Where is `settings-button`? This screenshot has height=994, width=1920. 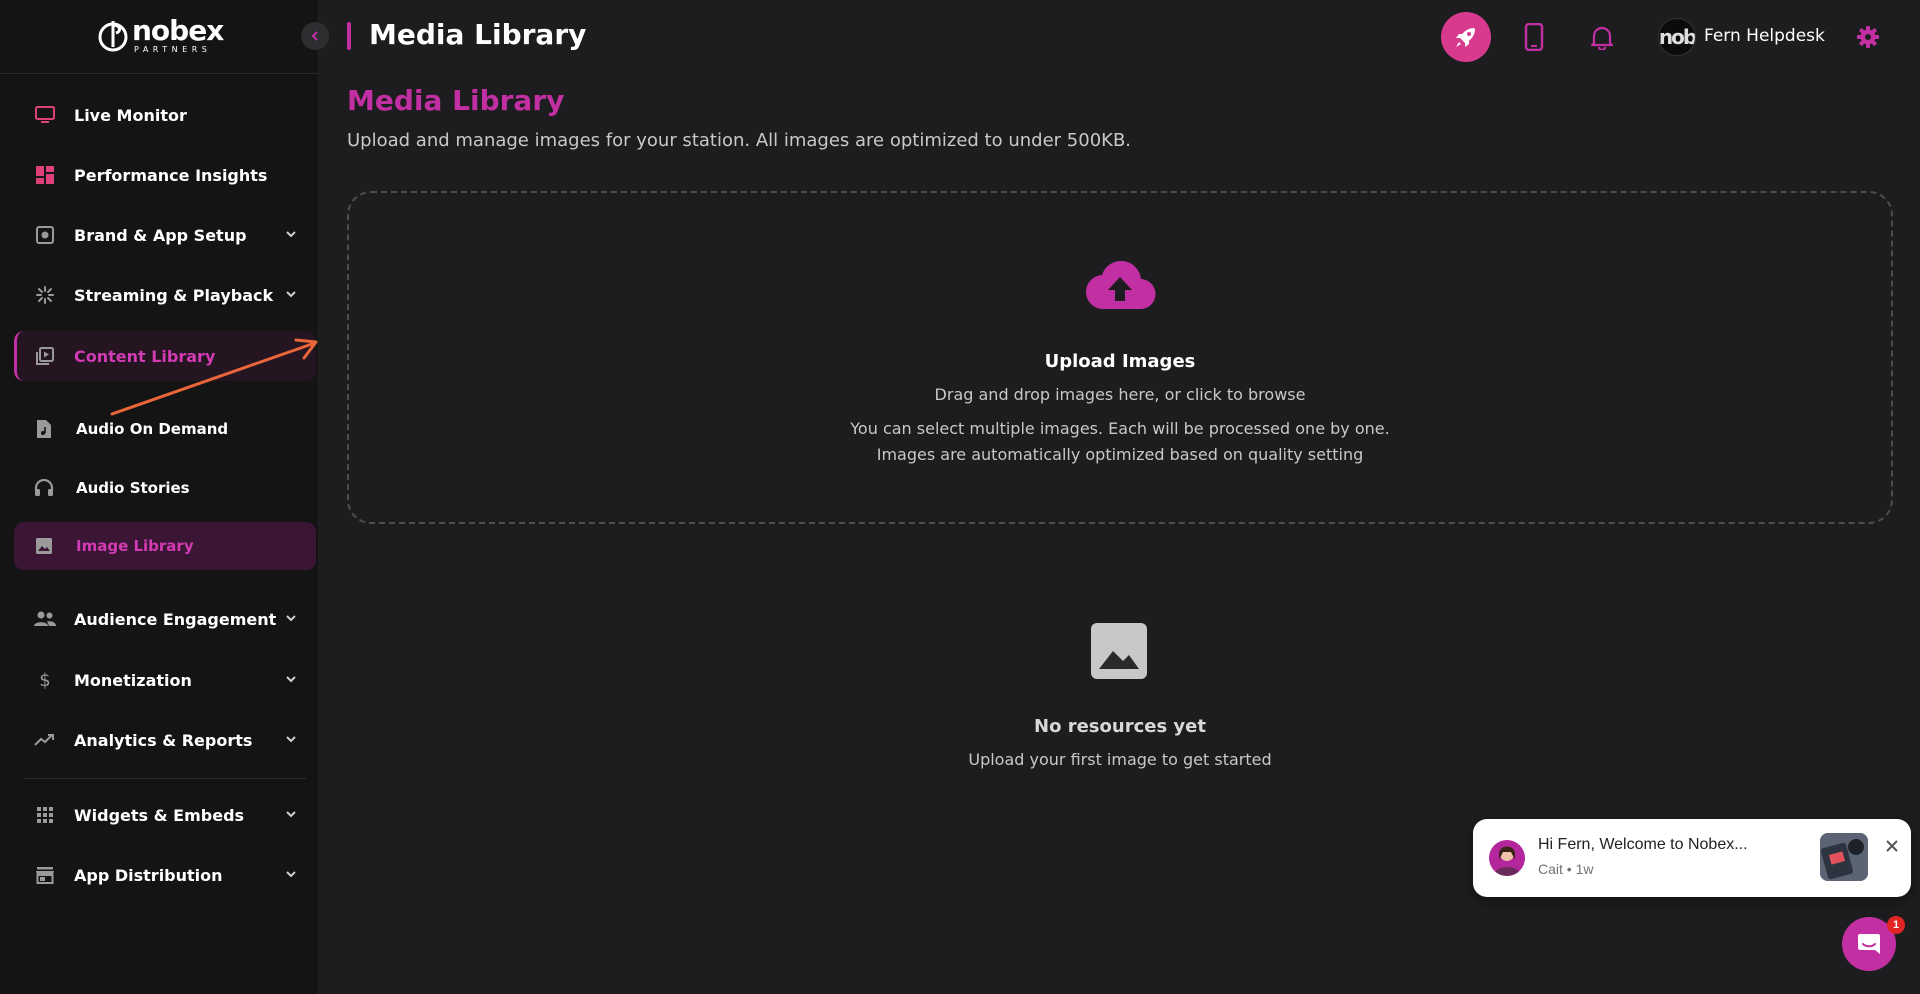 settings-button is located at coordinates (1868, 37).